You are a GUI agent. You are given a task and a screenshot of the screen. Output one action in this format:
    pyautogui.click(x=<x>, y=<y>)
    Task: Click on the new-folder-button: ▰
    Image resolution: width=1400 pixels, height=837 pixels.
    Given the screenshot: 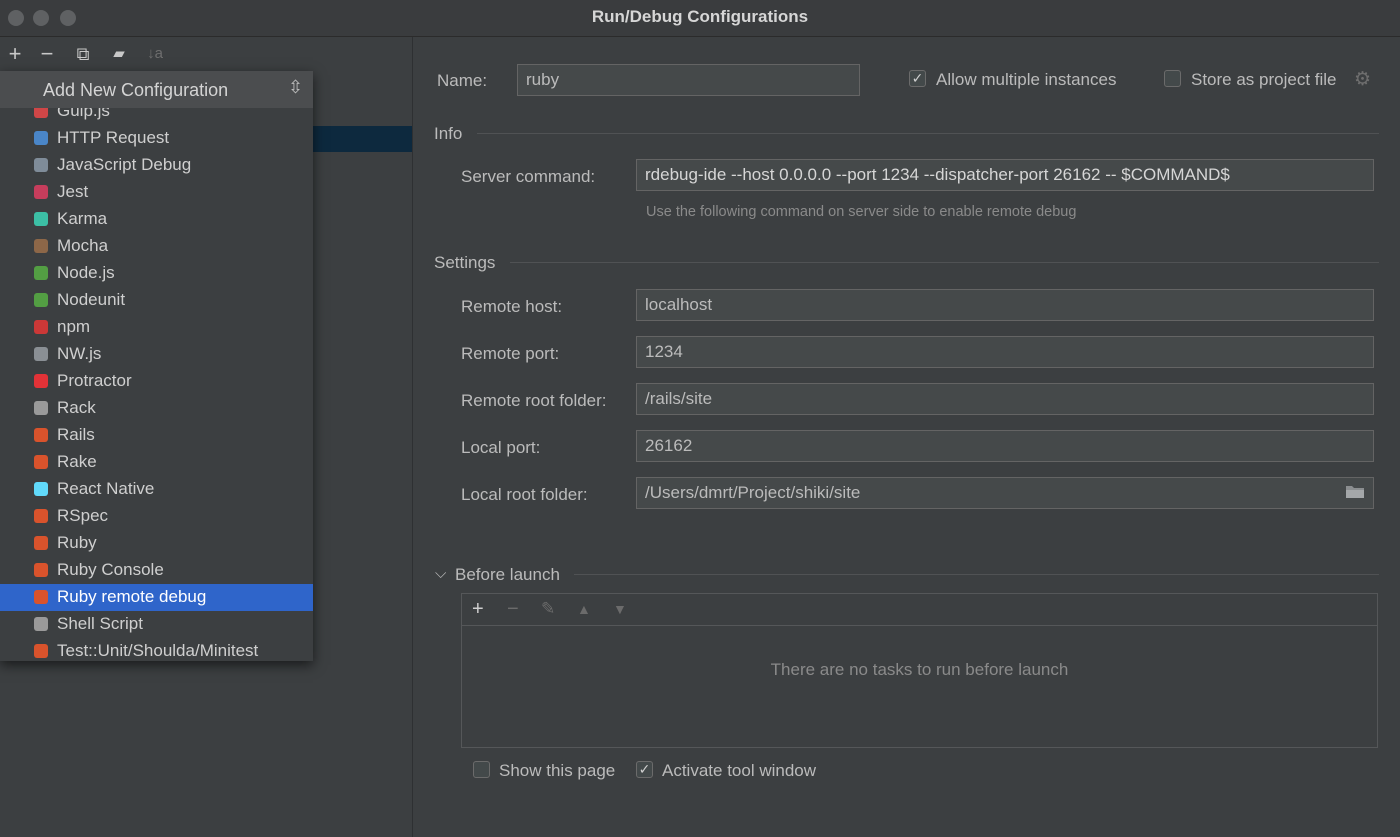 What is the action you would take?
    pyautogui.click(x=119, y=54)
    